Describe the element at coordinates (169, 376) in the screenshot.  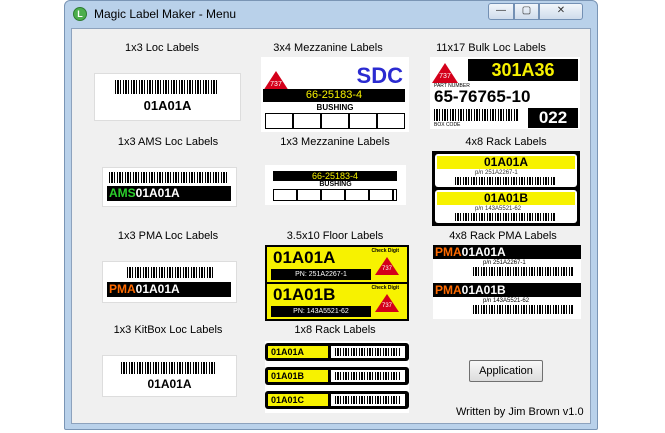
I see `label-1x3-kitbox-preview: 01A01A` at that location.